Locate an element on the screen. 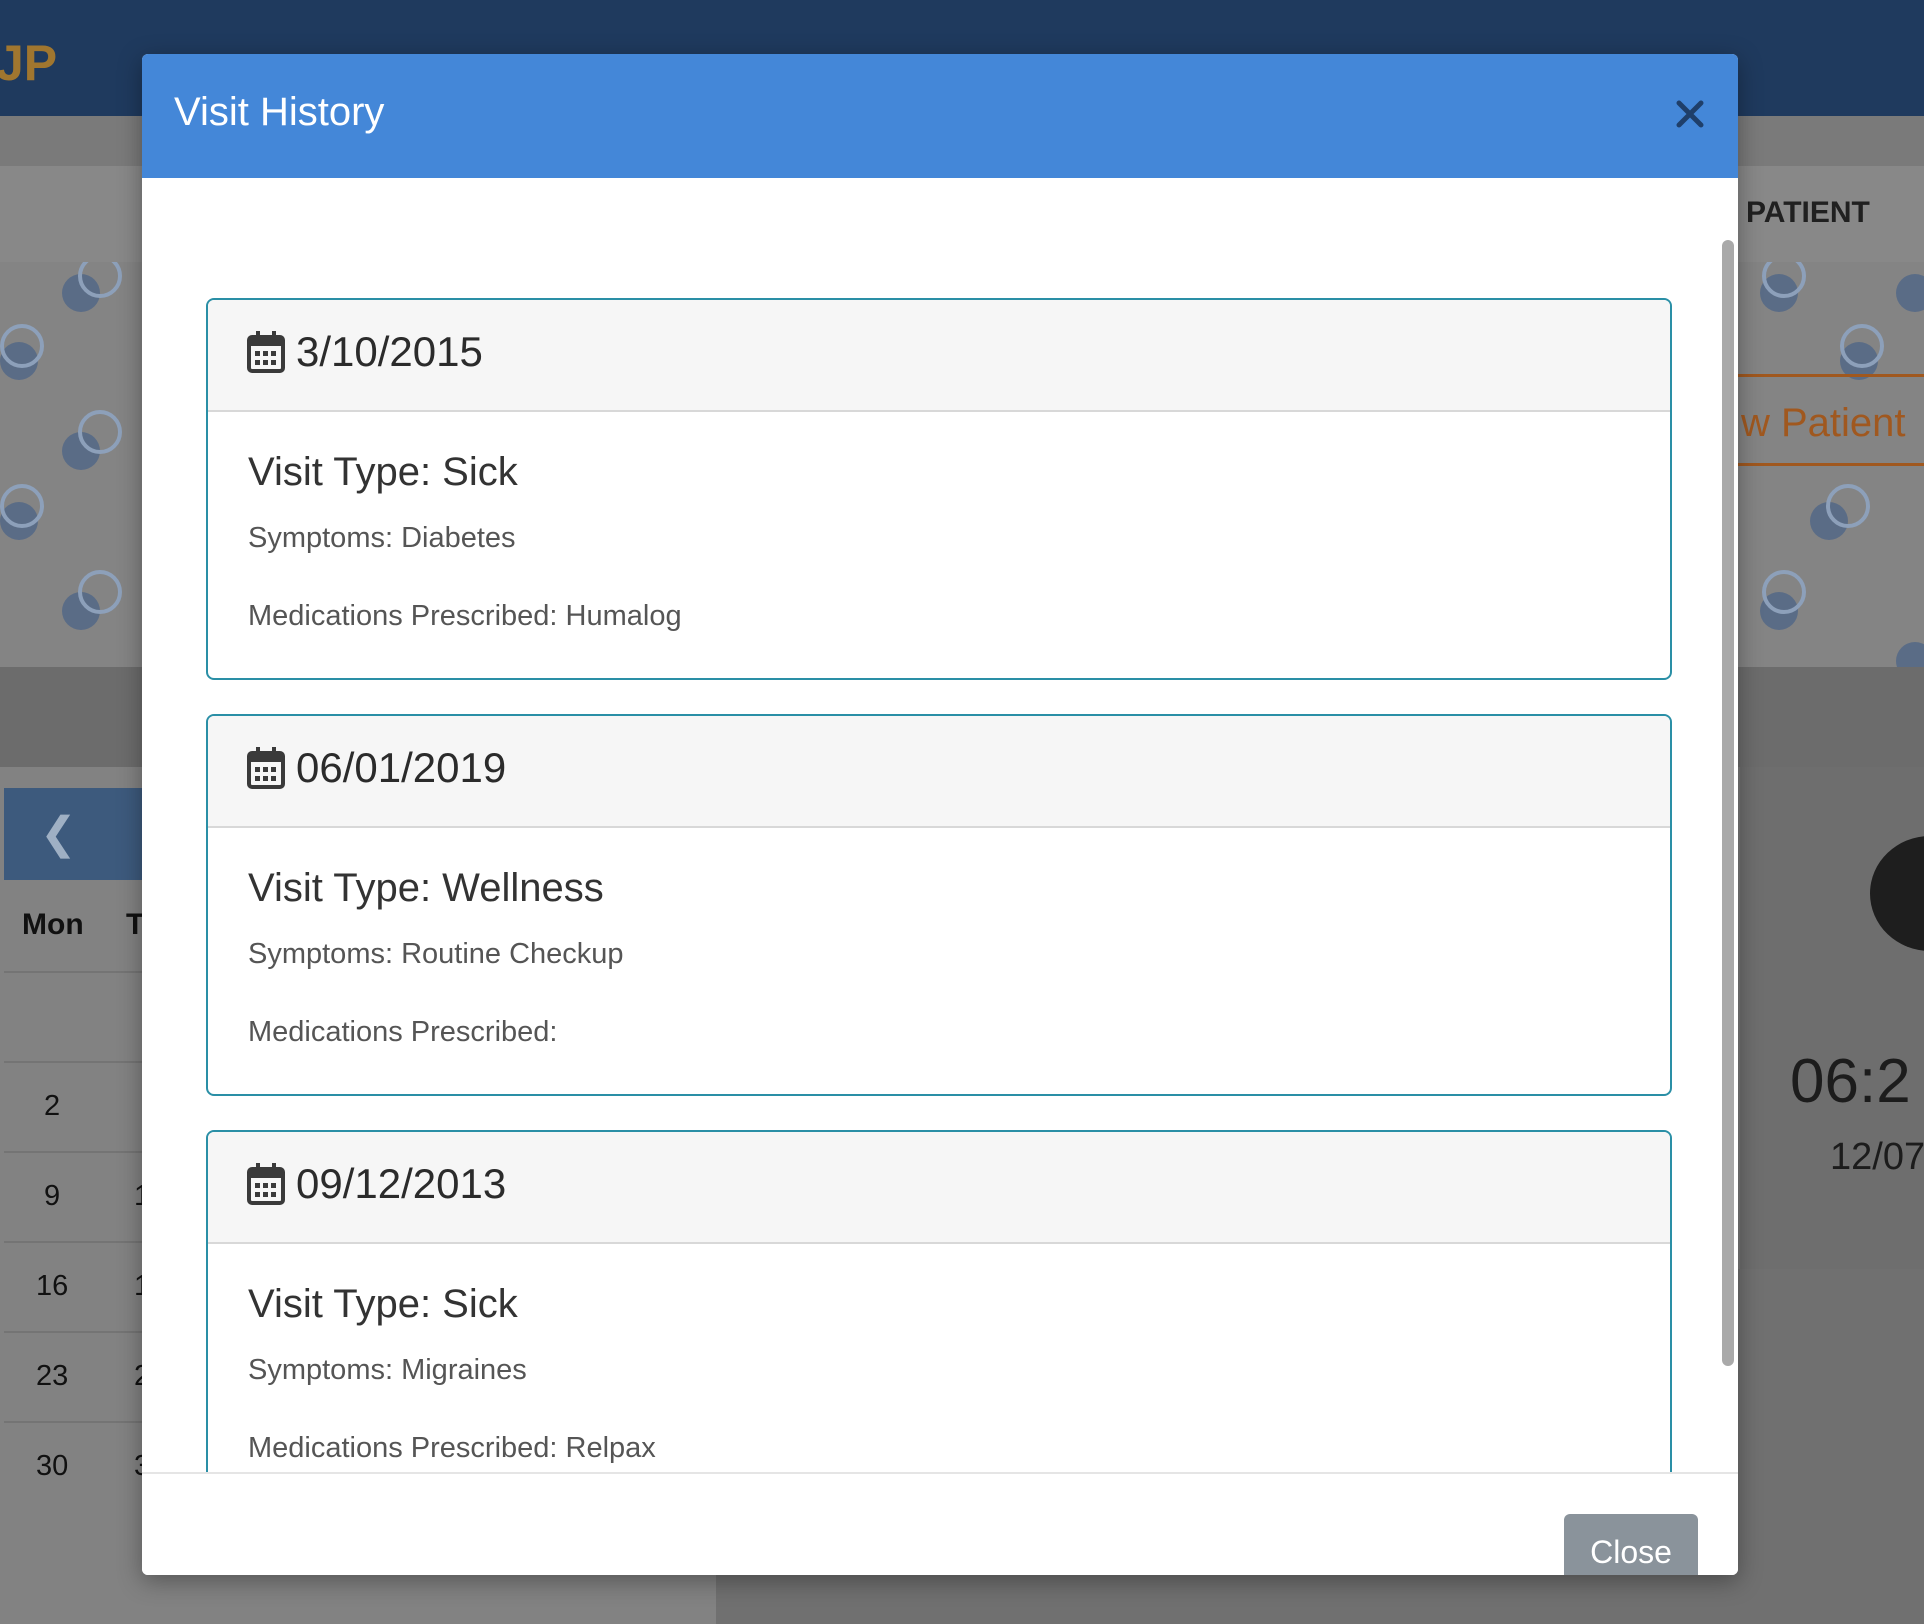  visit-date: 3/10/2015 is located at coordinates (389, 351).